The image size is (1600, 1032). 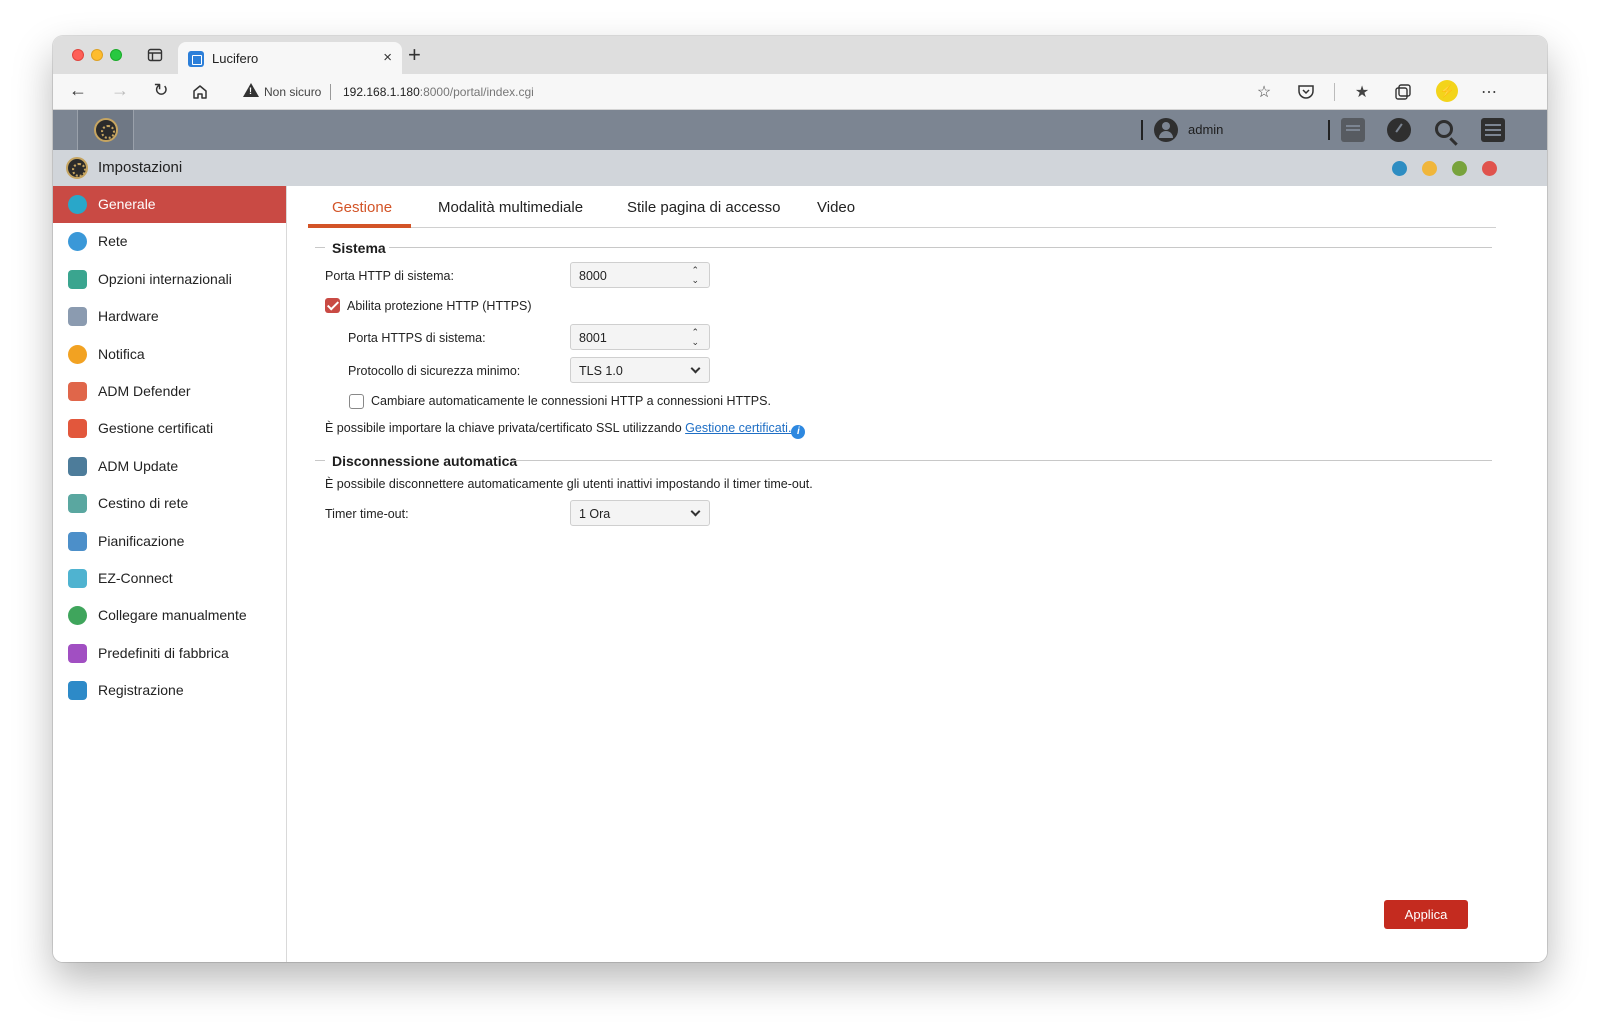 What do you see at coordinates (156, 428) in the screenshot?
I see `sidebar-item-label: Gestione certificati` at bounding box center [156, 428].